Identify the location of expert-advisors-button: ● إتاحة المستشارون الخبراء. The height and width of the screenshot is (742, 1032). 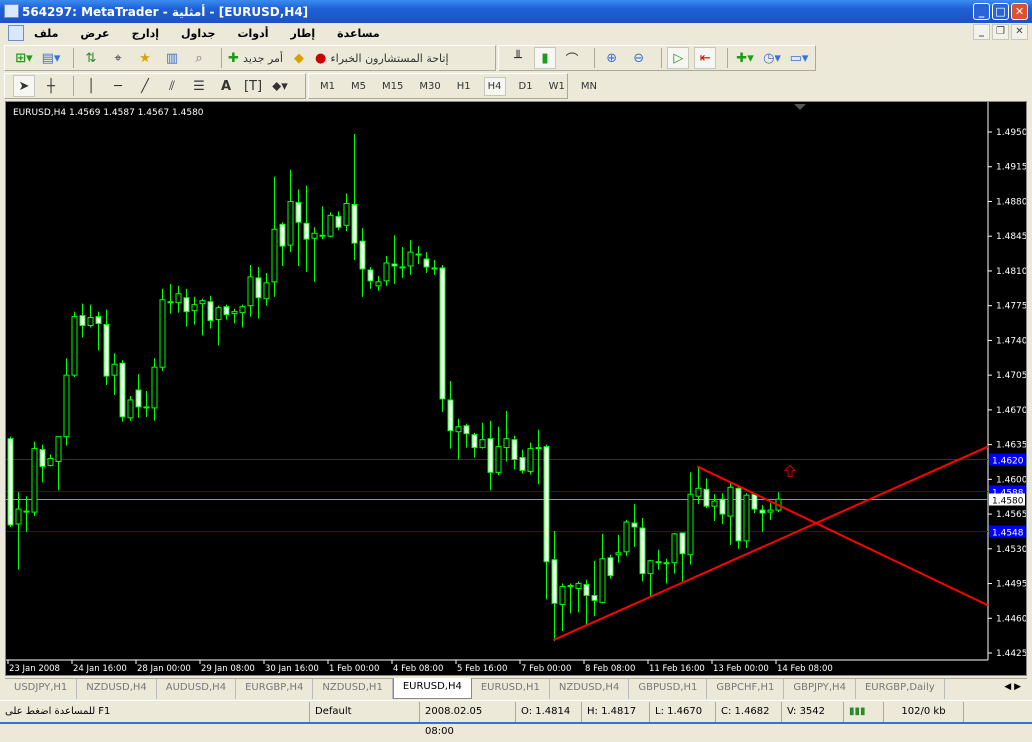
(382, 58).